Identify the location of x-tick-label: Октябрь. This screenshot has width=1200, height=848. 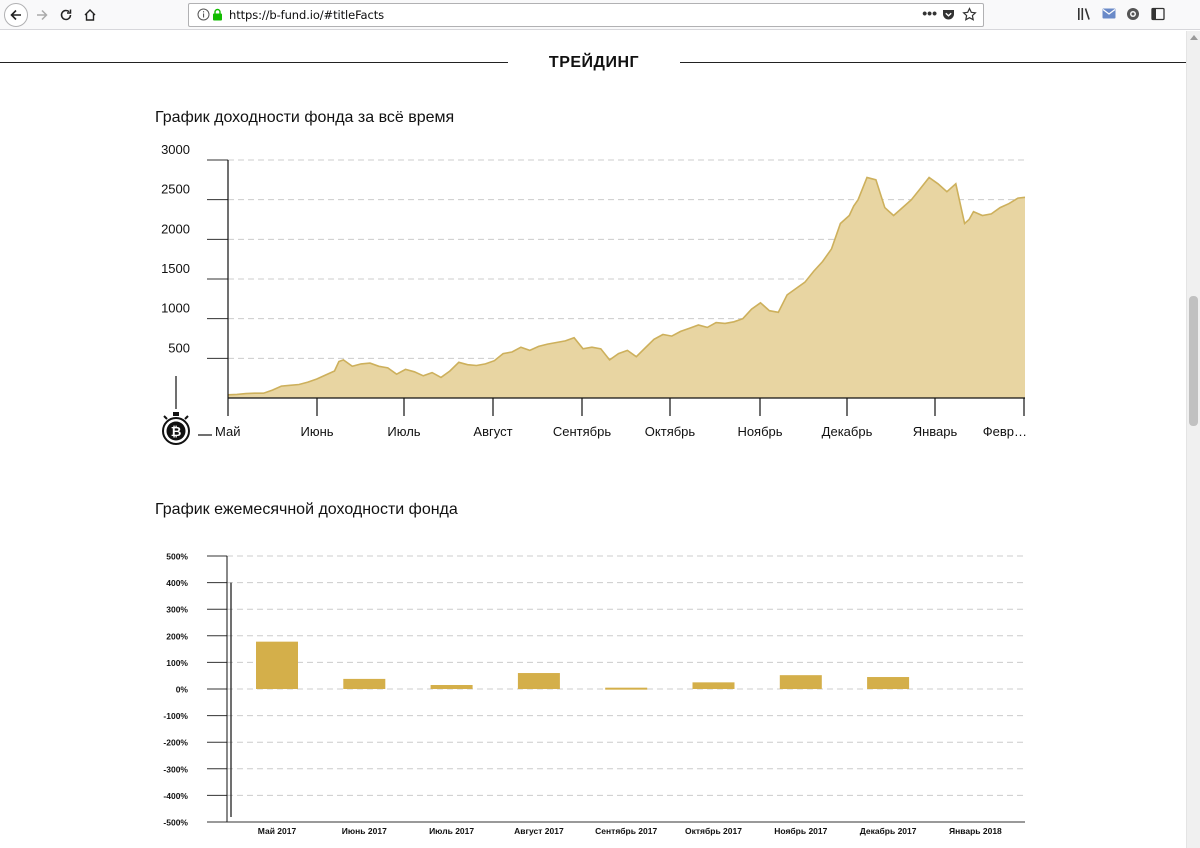
(670, 431).